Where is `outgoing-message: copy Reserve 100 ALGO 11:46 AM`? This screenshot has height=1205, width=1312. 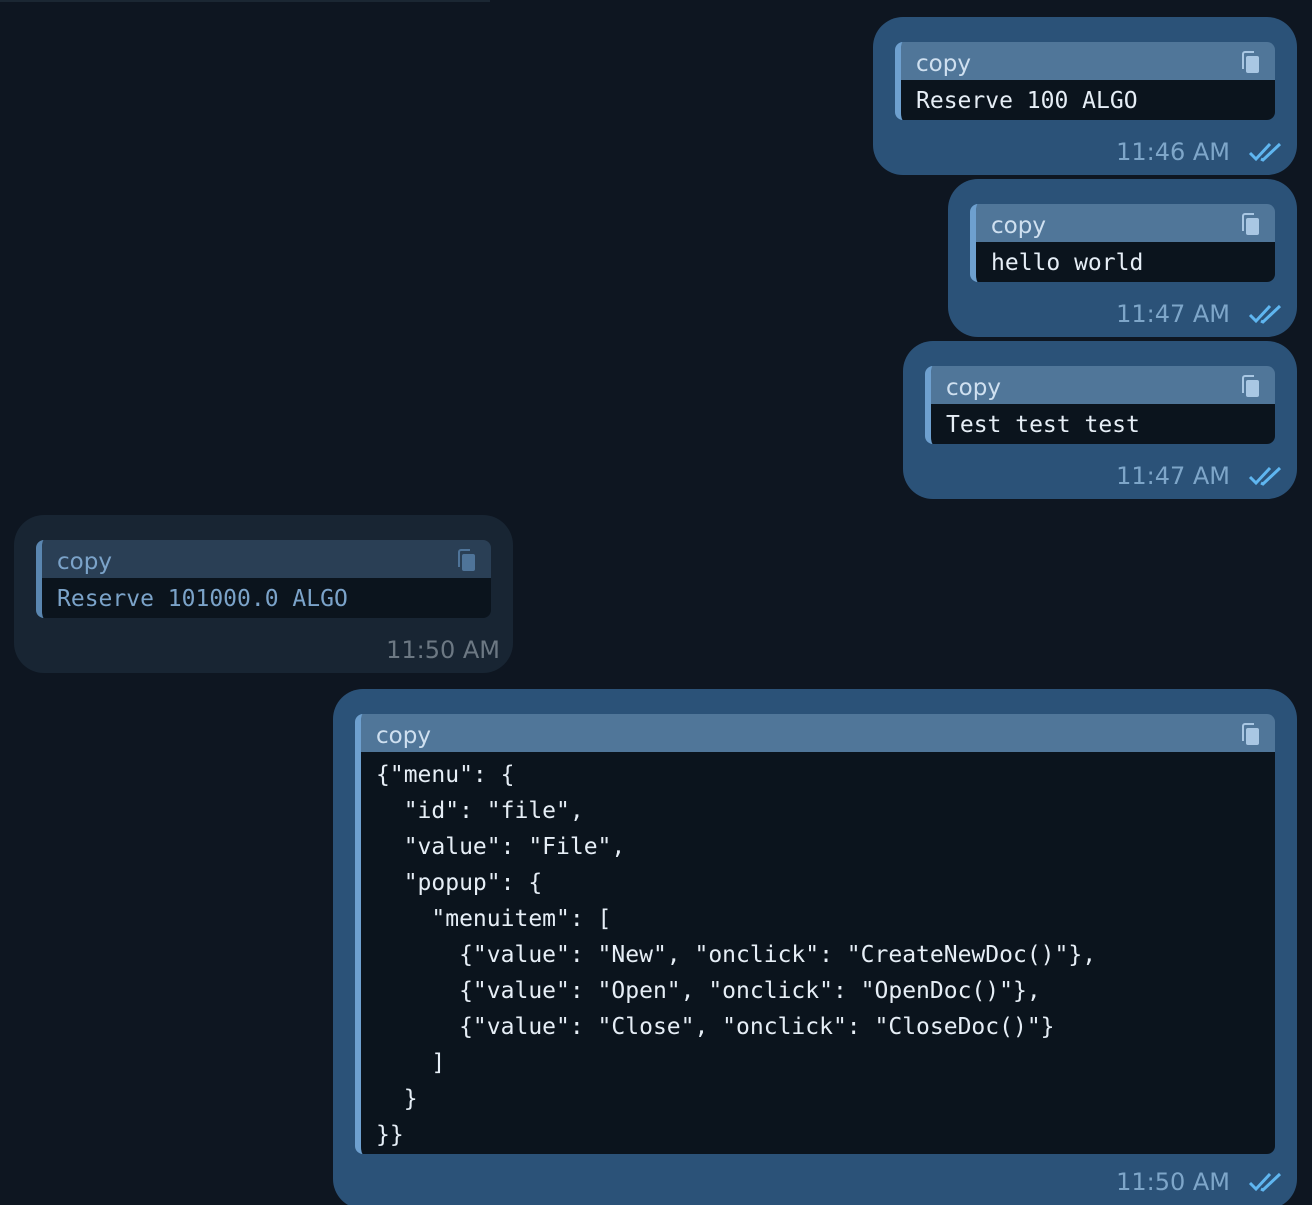 outgoing-message: copy Reserve 100 ALGO 11:46 AM is located at coordinates (1085, 96).